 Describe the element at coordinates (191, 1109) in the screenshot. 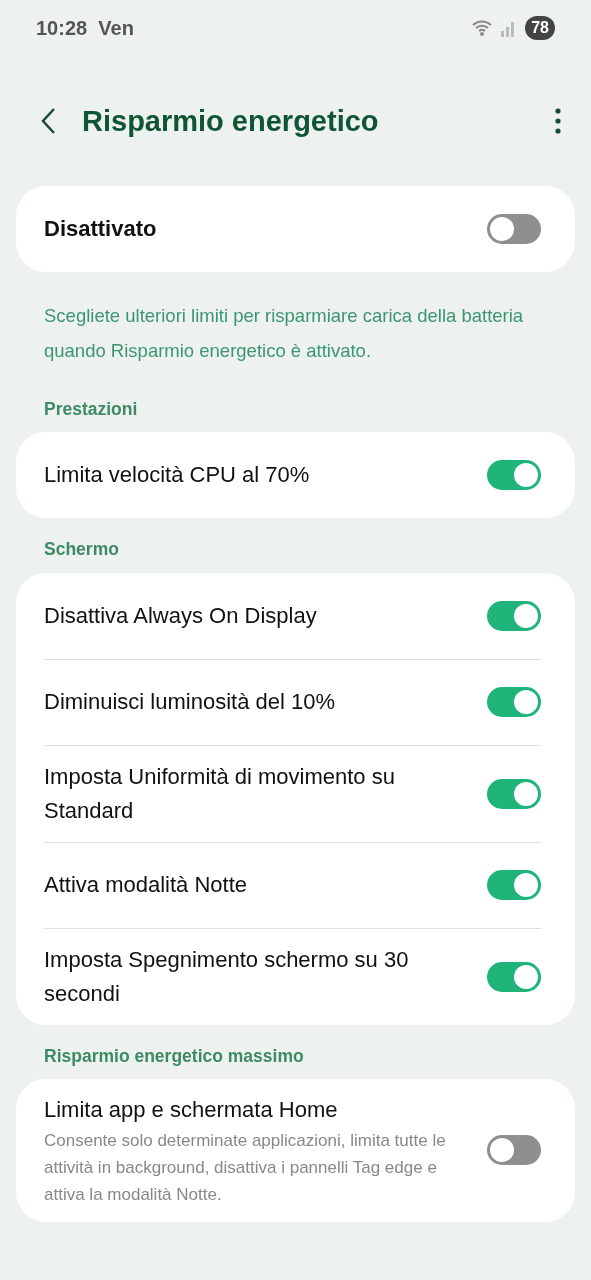

I see `setting-label: Limita app e schermata Home` at that location.